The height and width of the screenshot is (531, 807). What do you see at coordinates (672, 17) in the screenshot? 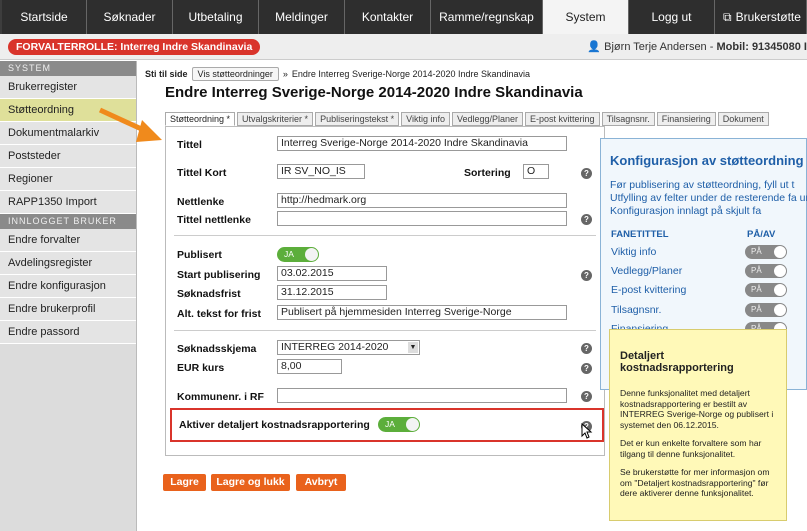
I see `nav-tab-logg-ut: Logg ut` at bounding box center [672, 17].